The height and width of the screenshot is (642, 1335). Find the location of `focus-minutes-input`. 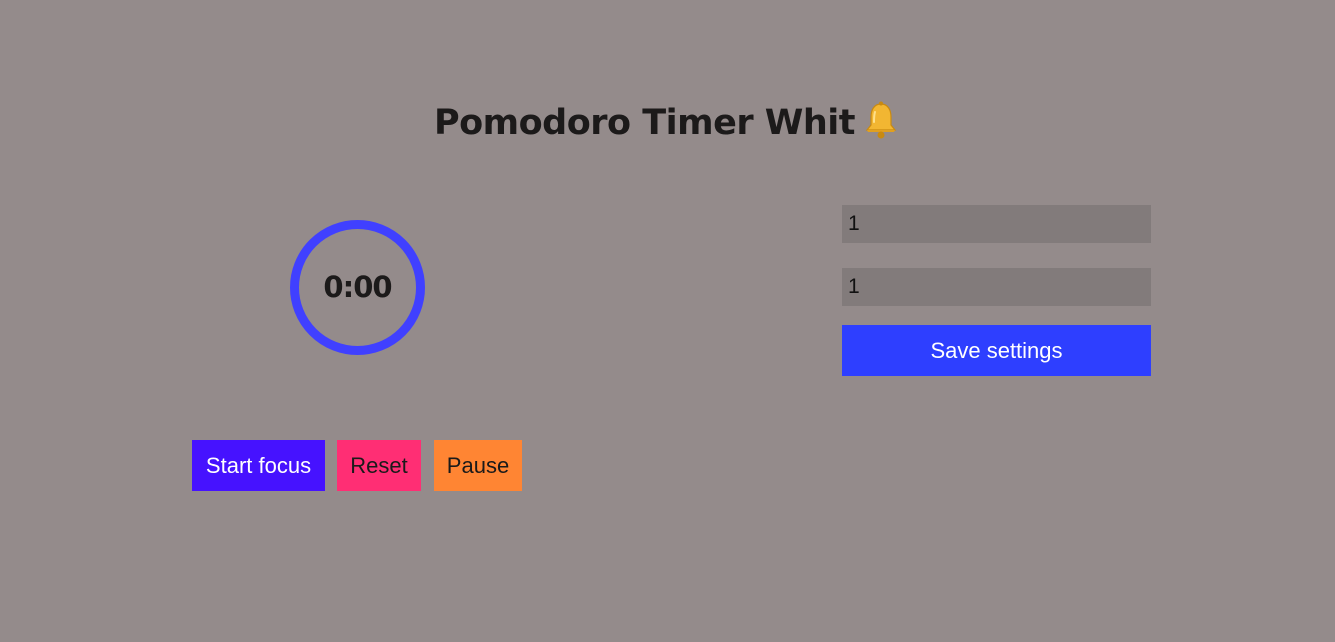

focus-minutes-input is located at coordinates (996, 224).